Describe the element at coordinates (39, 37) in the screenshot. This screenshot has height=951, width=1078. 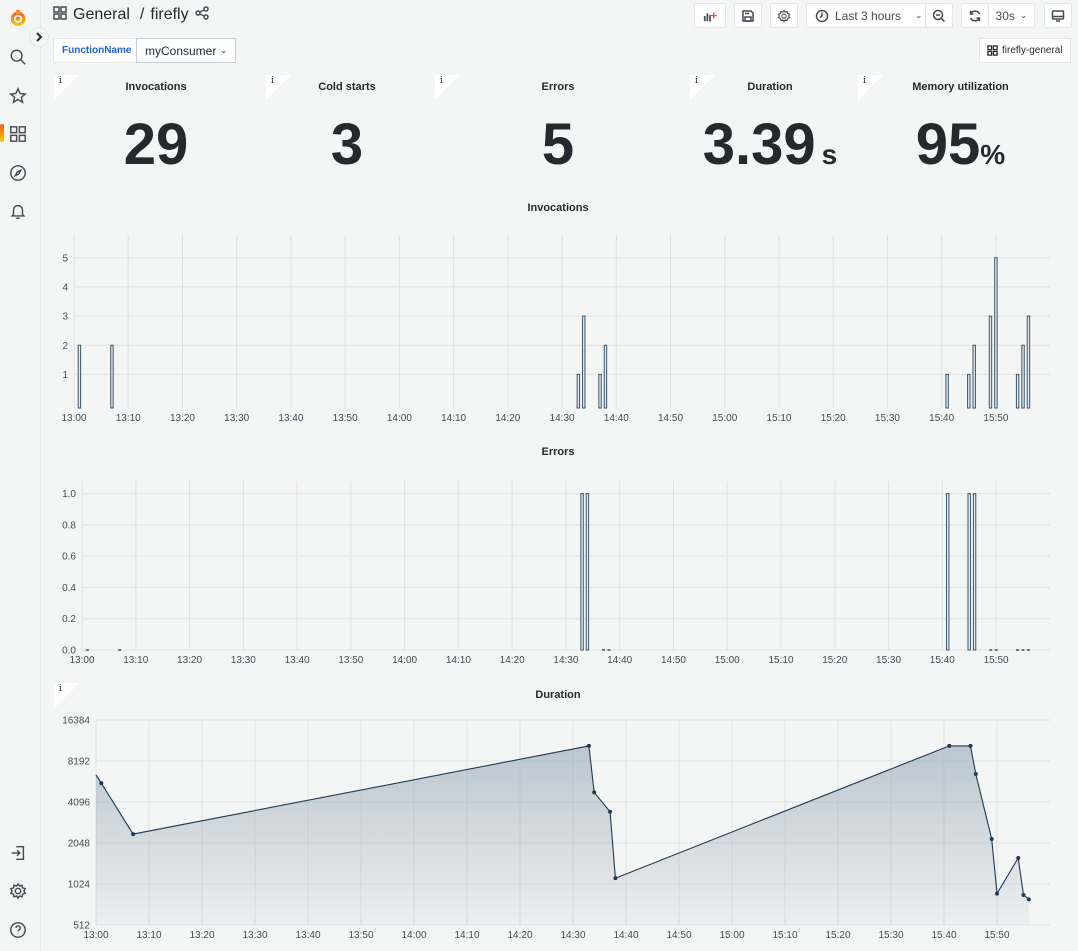
I see `expand-sidebar-button` at that location.